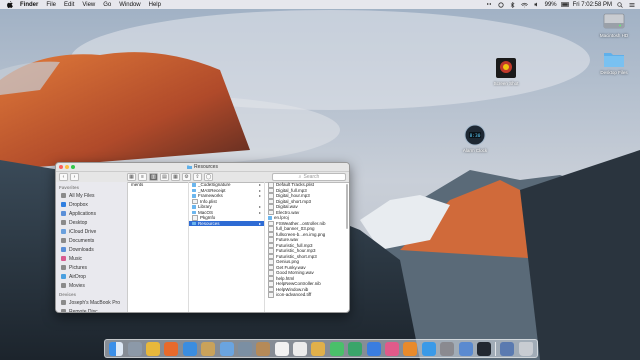  I want to click on tags-button: ◯, so click(208, 177).